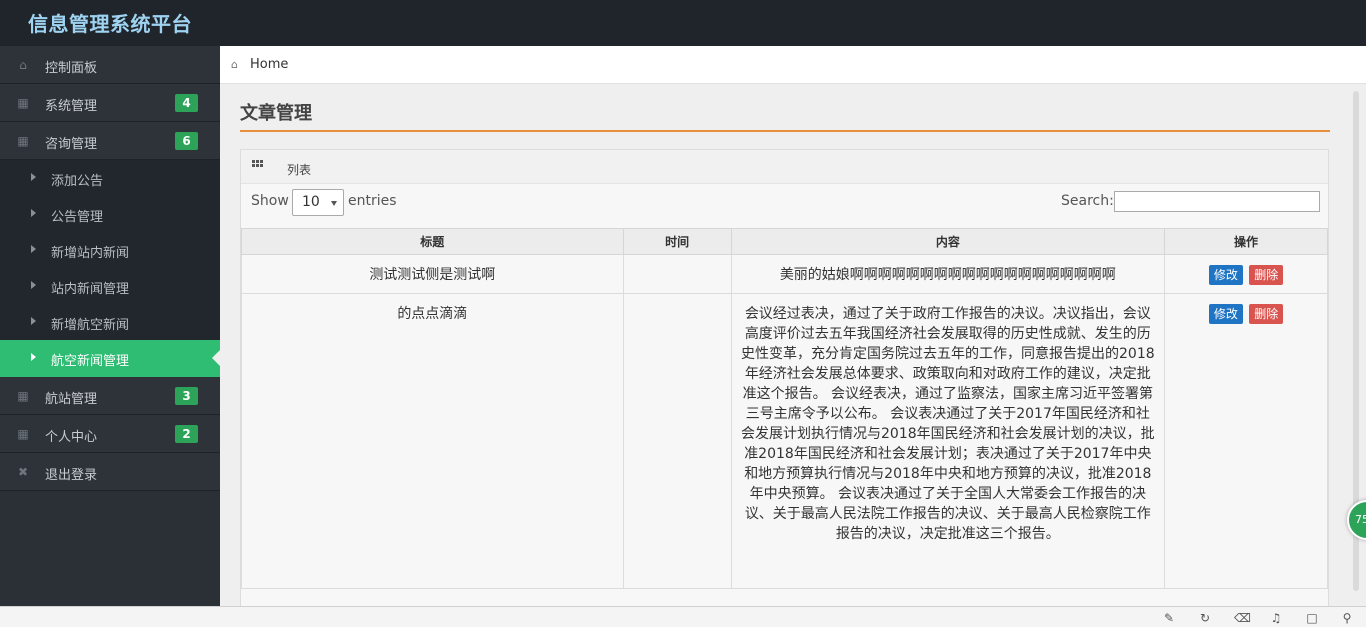  What do you see at coordinates (110, 65) in the screenshot?
I see `sidebar-item-dashboard: ⌂ 控制面板` at bounding box center [110, 65].